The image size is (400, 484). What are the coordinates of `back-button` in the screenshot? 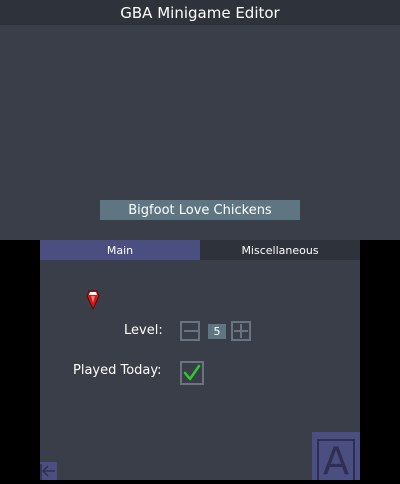 It's located at (48, 471).